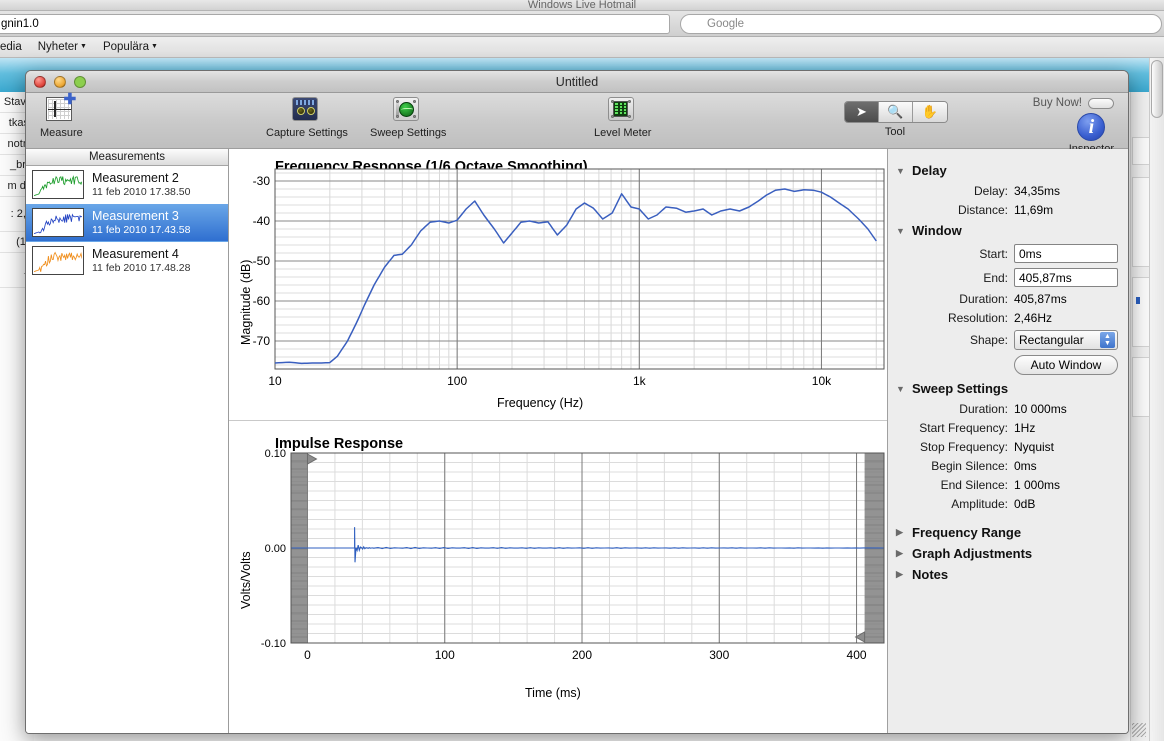  I want to click on close-button, so click(40, 82).